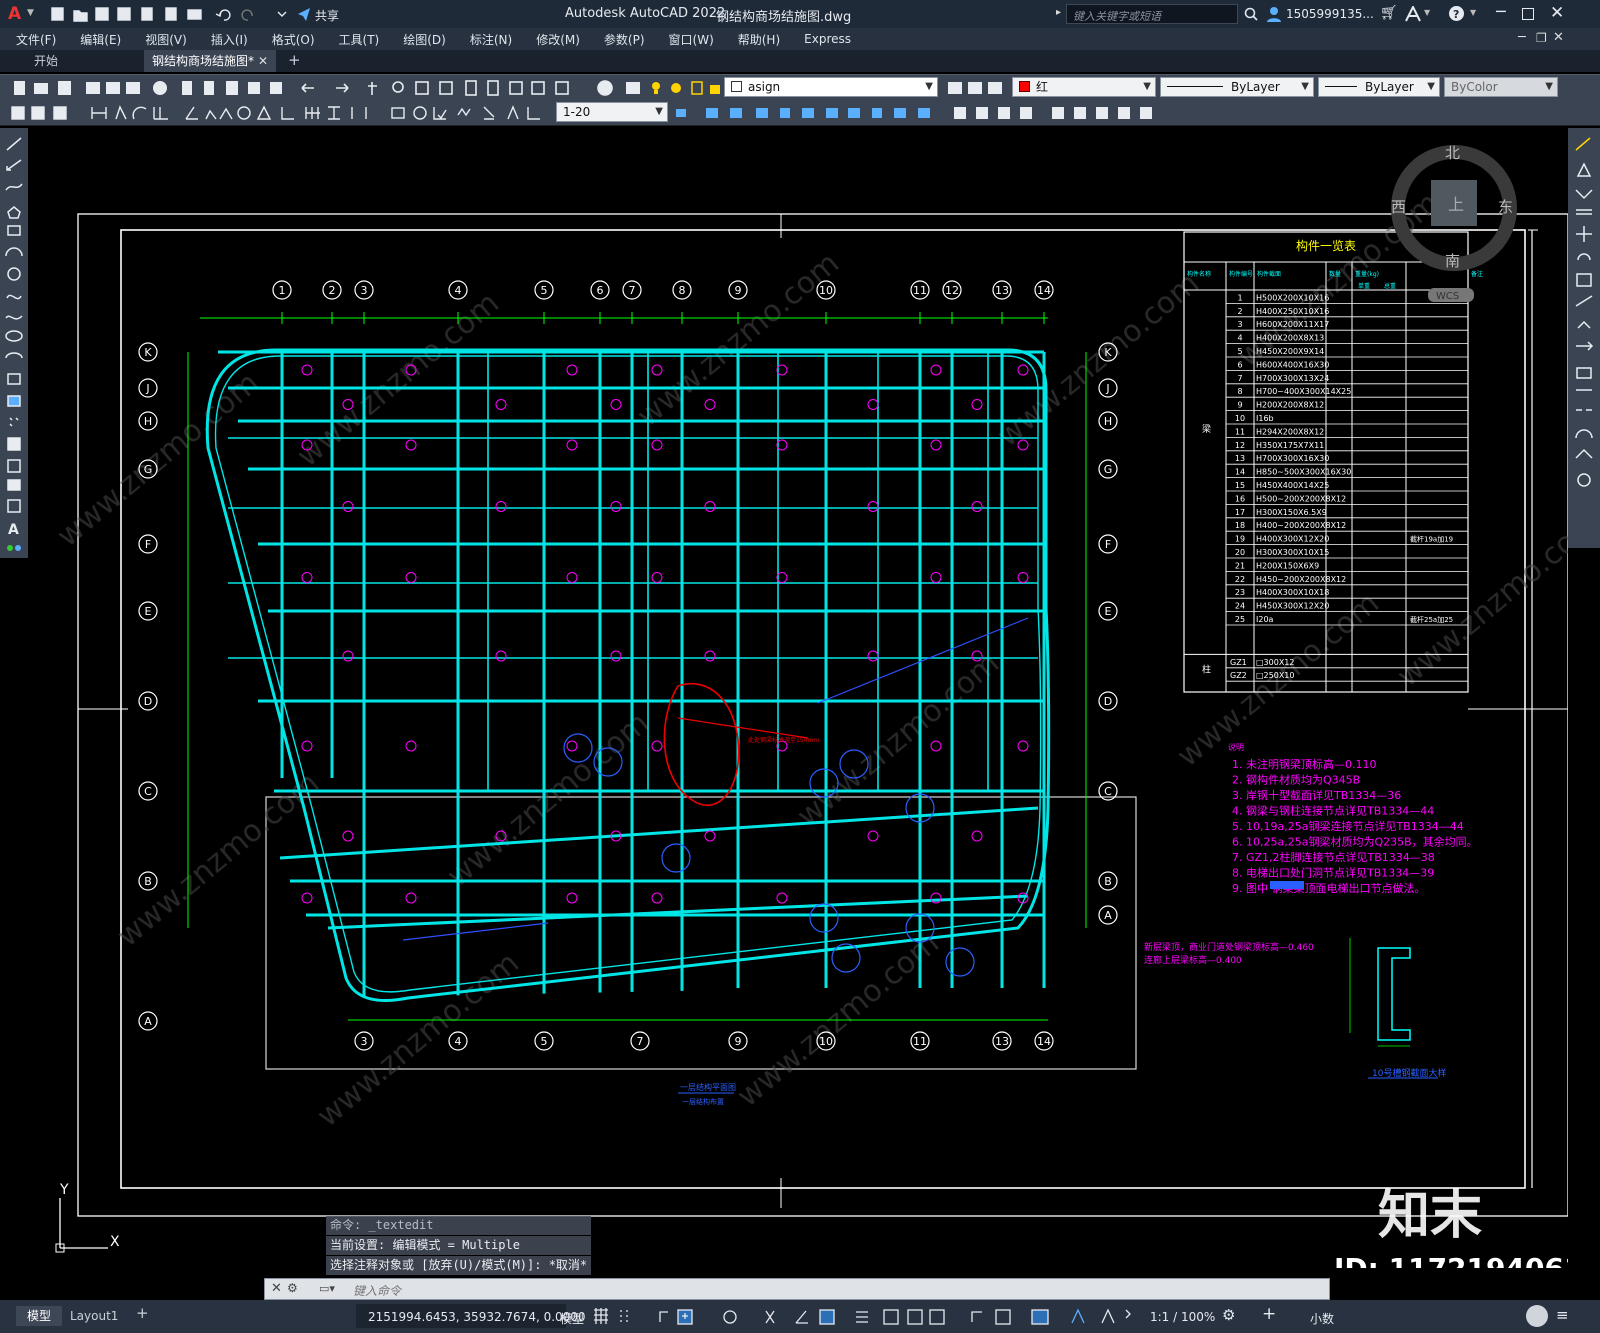  What do you see at coordinates (1501, 87) in the screenshot?
I see `plotstyle-dropdown: ByColor ▼` at bounding box center [1501, 87].